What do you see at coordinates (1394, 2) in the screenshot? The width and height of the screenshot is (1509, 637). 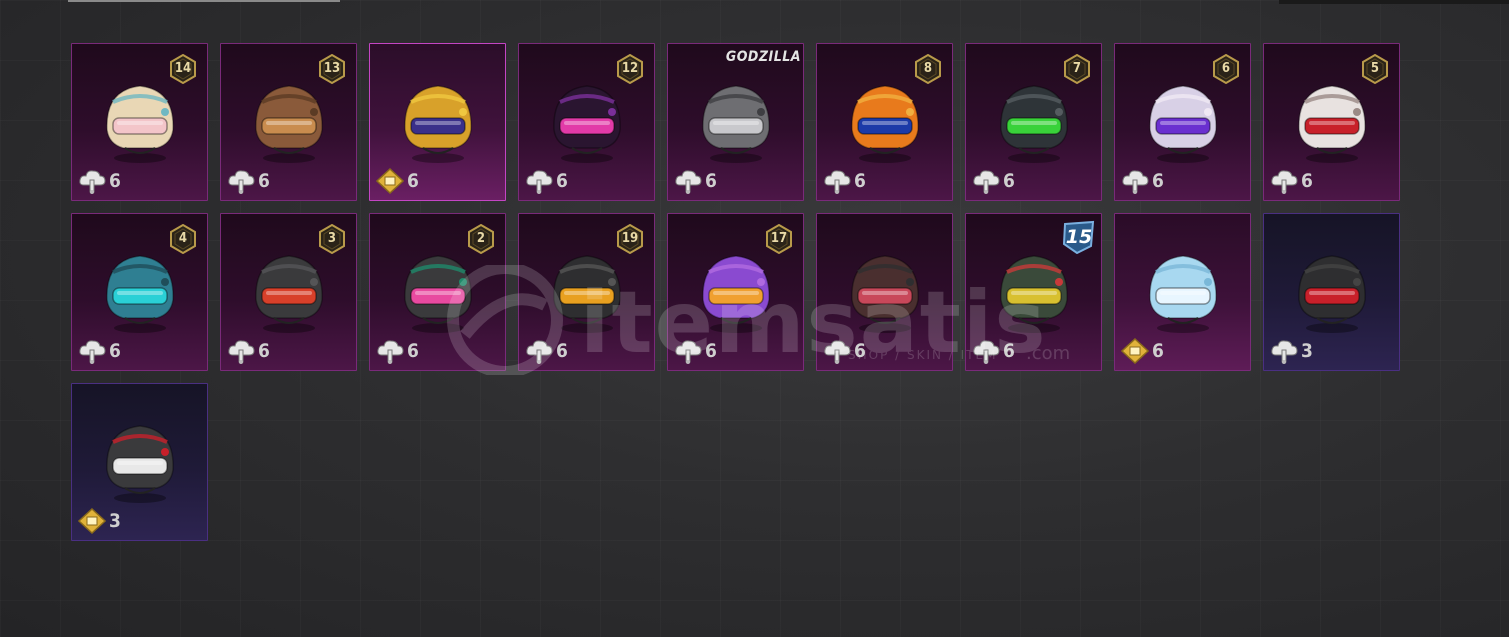 I see `top-right-edge` at bounding box center [1394, 2].